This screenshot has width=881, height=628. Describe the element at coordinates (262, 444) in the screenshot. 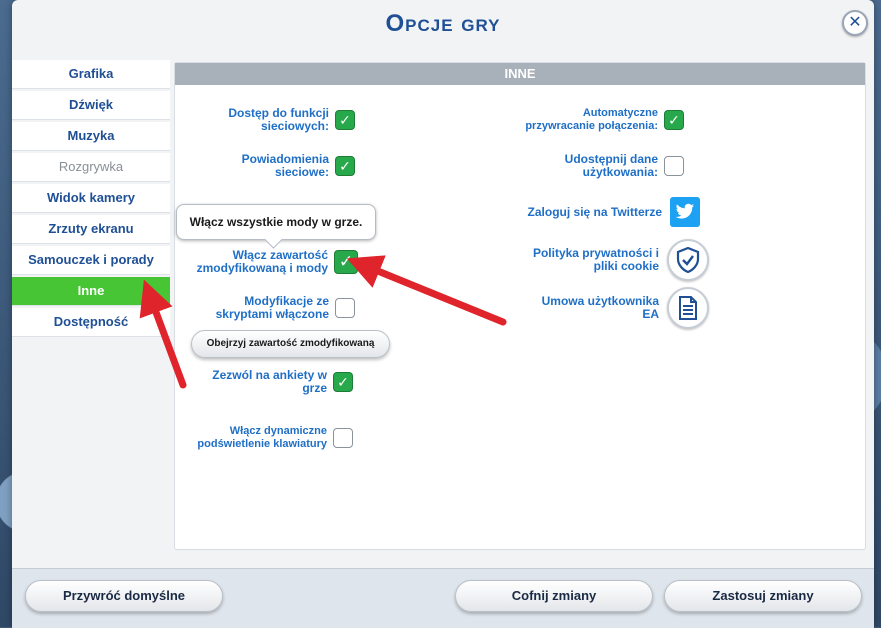

I see `option-label-line: podświetlenie klawiatury` at that location.